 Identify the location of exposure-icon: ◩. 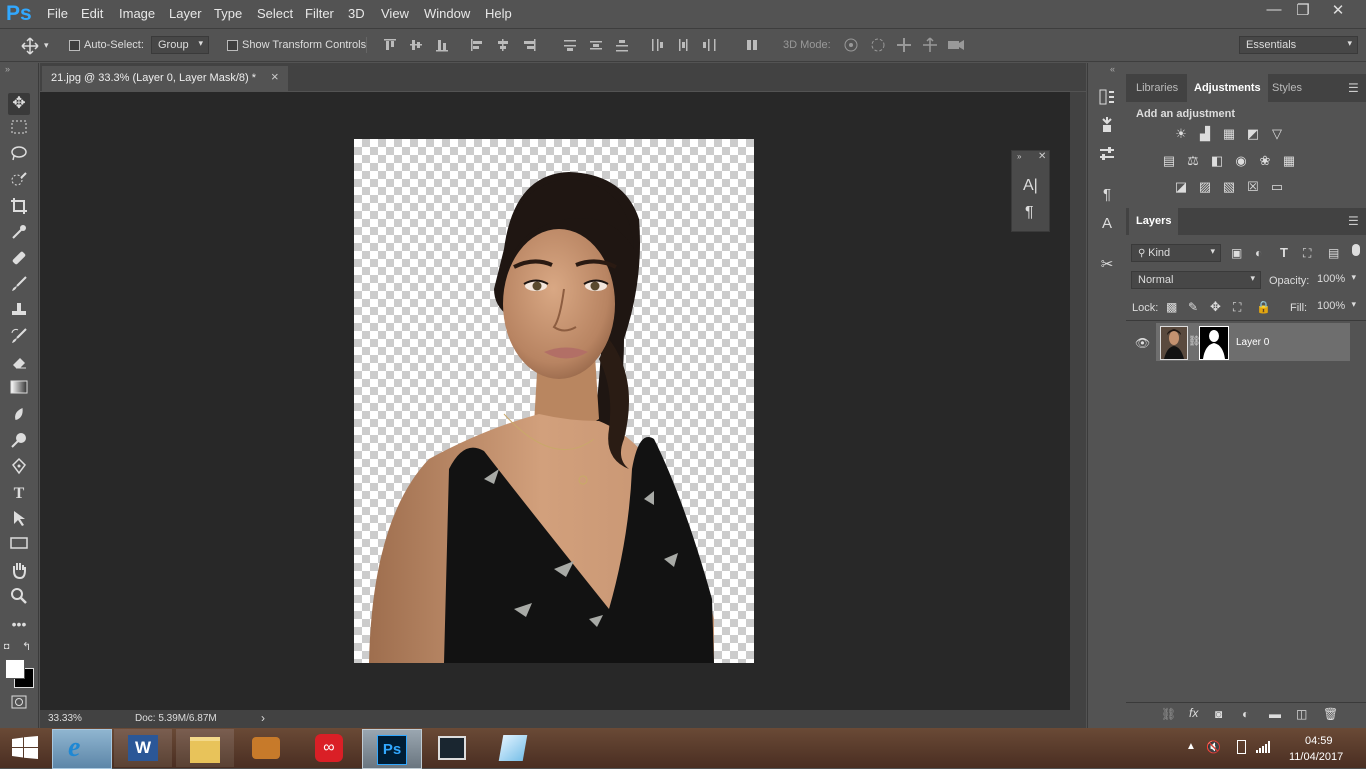
(1253, 134).